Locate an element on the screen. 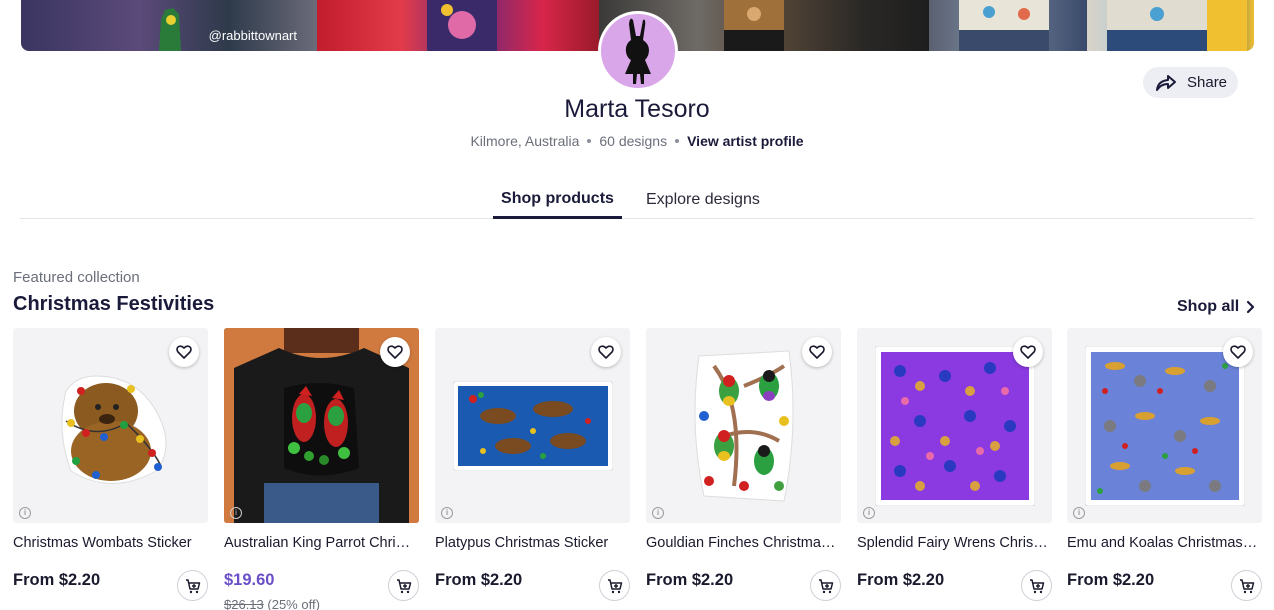 This screenshot has height=610, width=1274. collection-title: Christmas Festivities is located at coordinates (114, 304).